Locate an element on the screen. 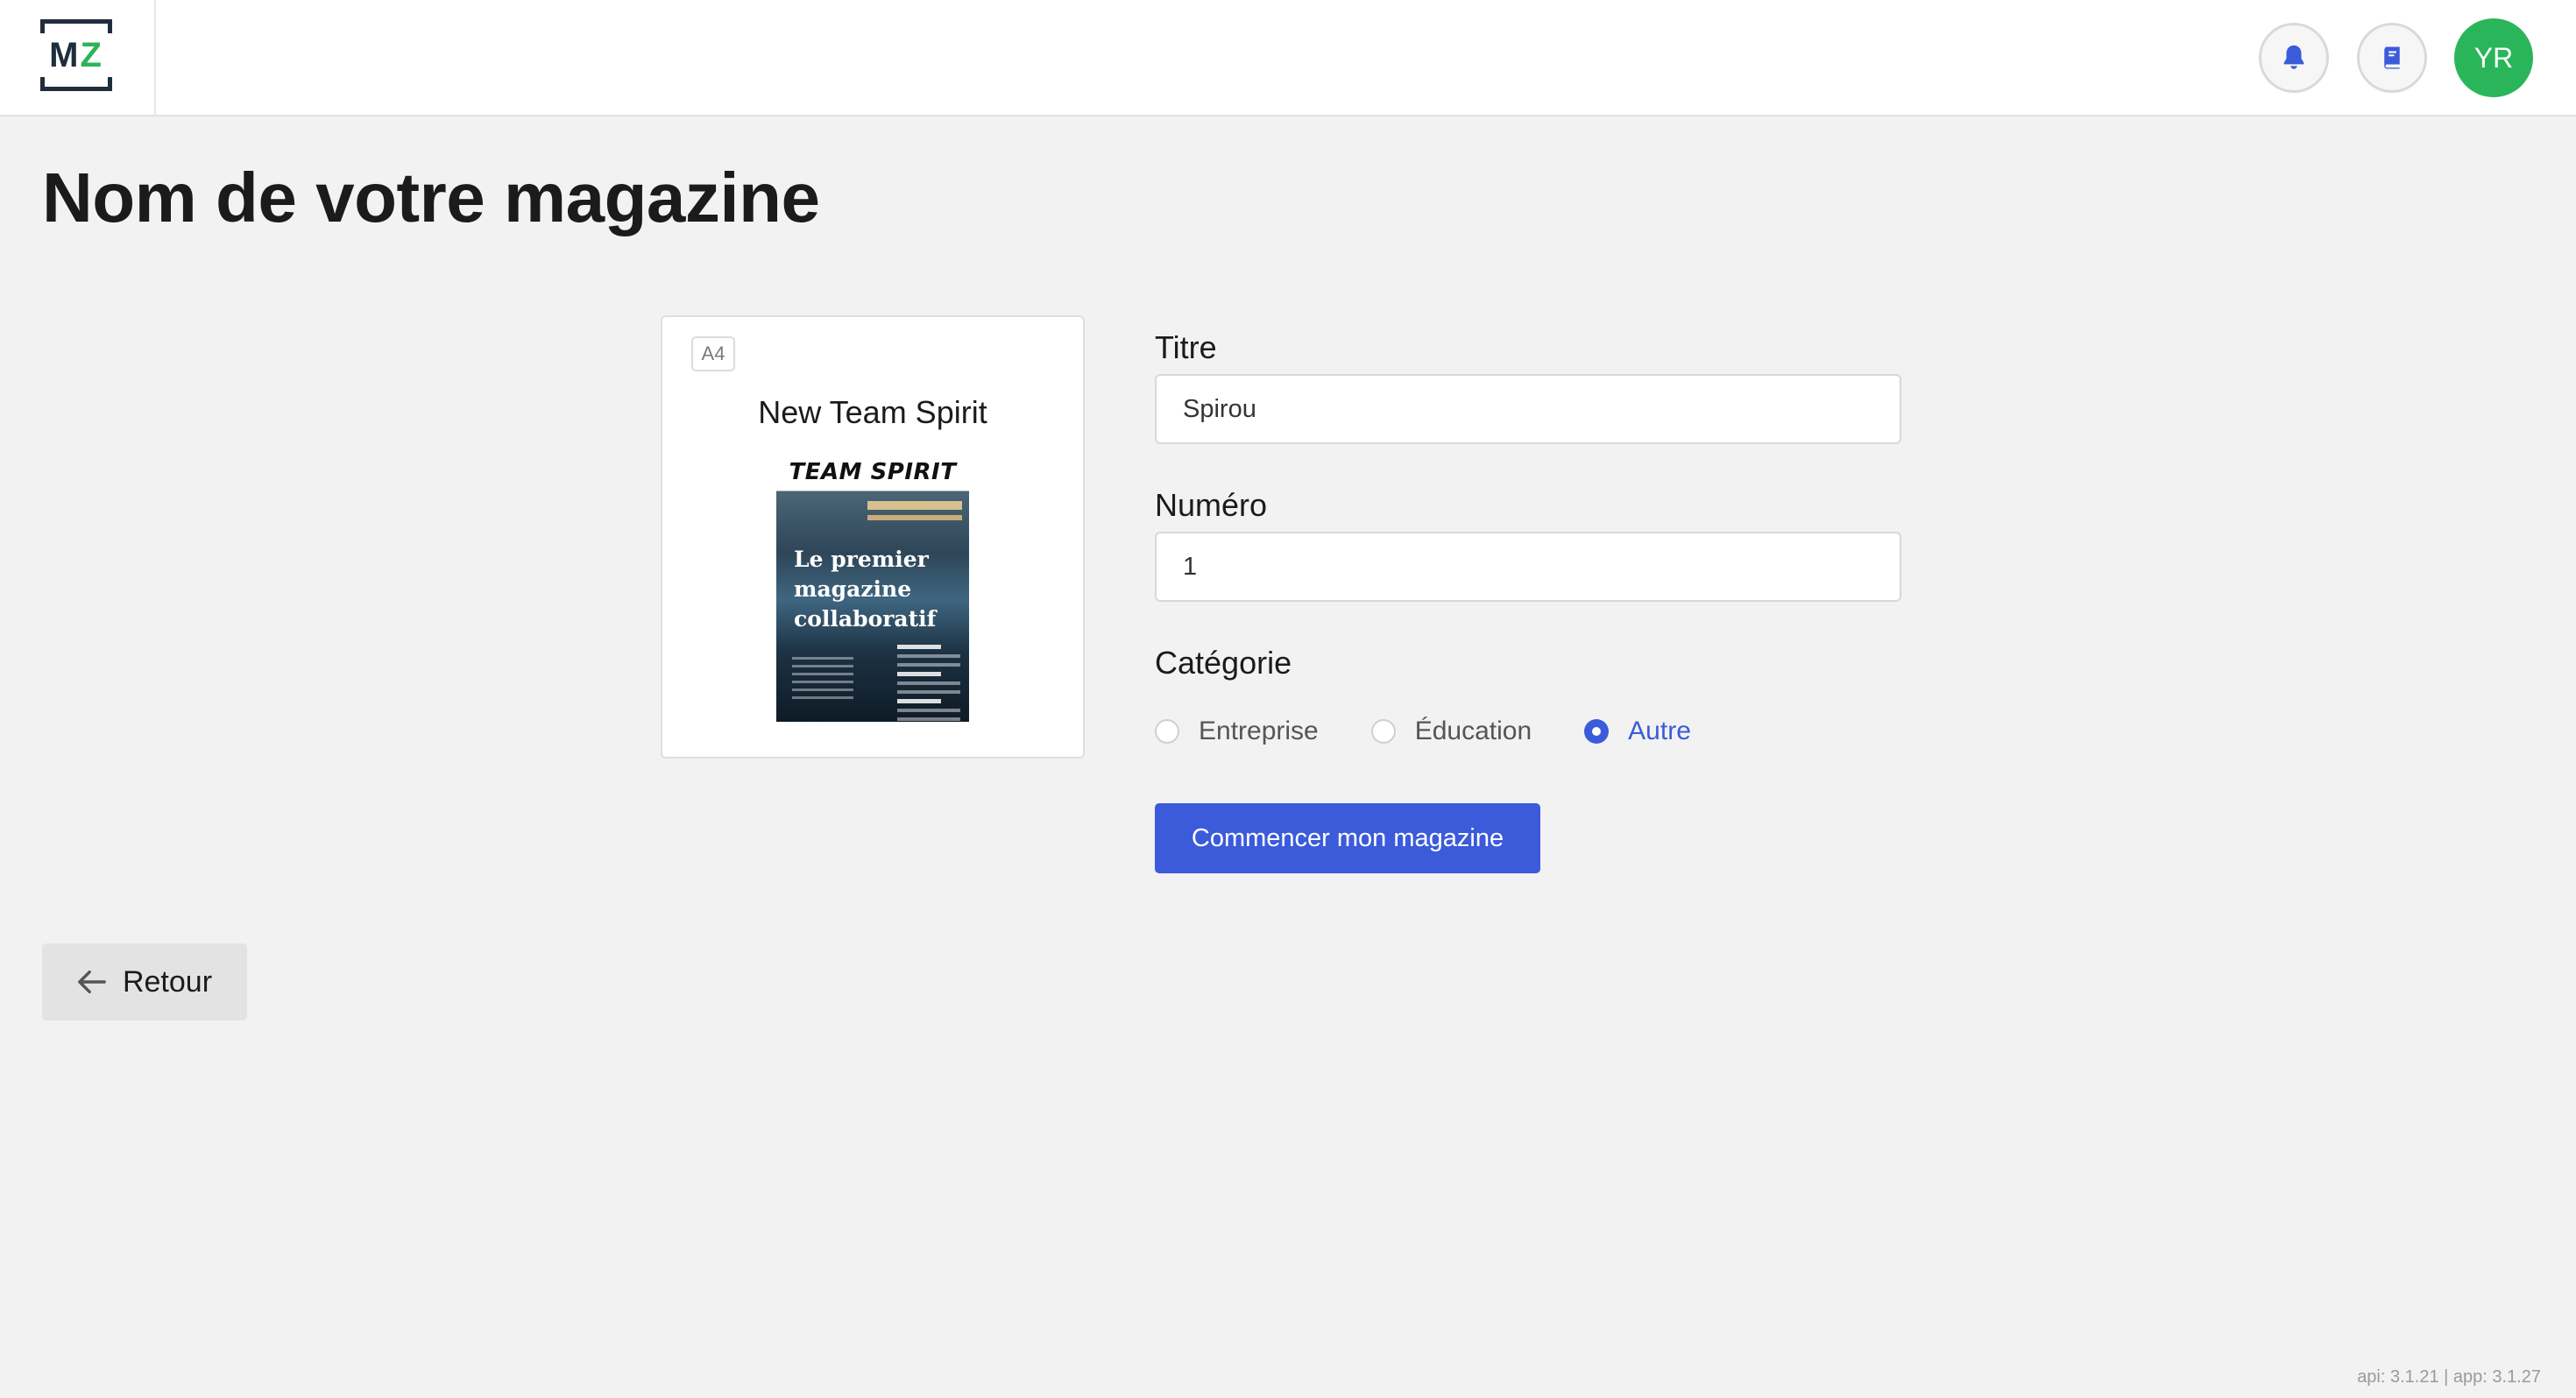 The image size is (2576, 1398). notifications-button is located at coordinates (2294, 58).